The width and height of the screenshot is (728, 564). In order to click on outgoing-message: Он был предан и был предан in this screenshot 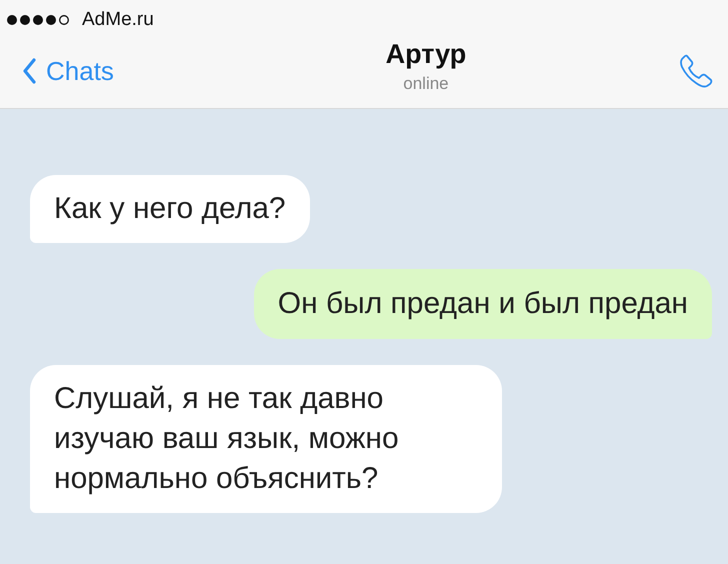, I will do `click(483, 304)`.